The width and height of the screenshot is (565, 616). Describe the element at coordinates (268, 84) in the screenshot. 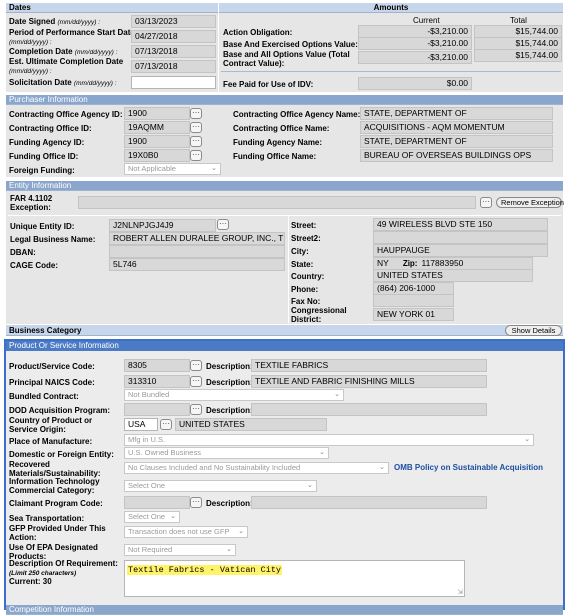

I see `fee-label: Fee Paid for Use of IDV:` at that location.